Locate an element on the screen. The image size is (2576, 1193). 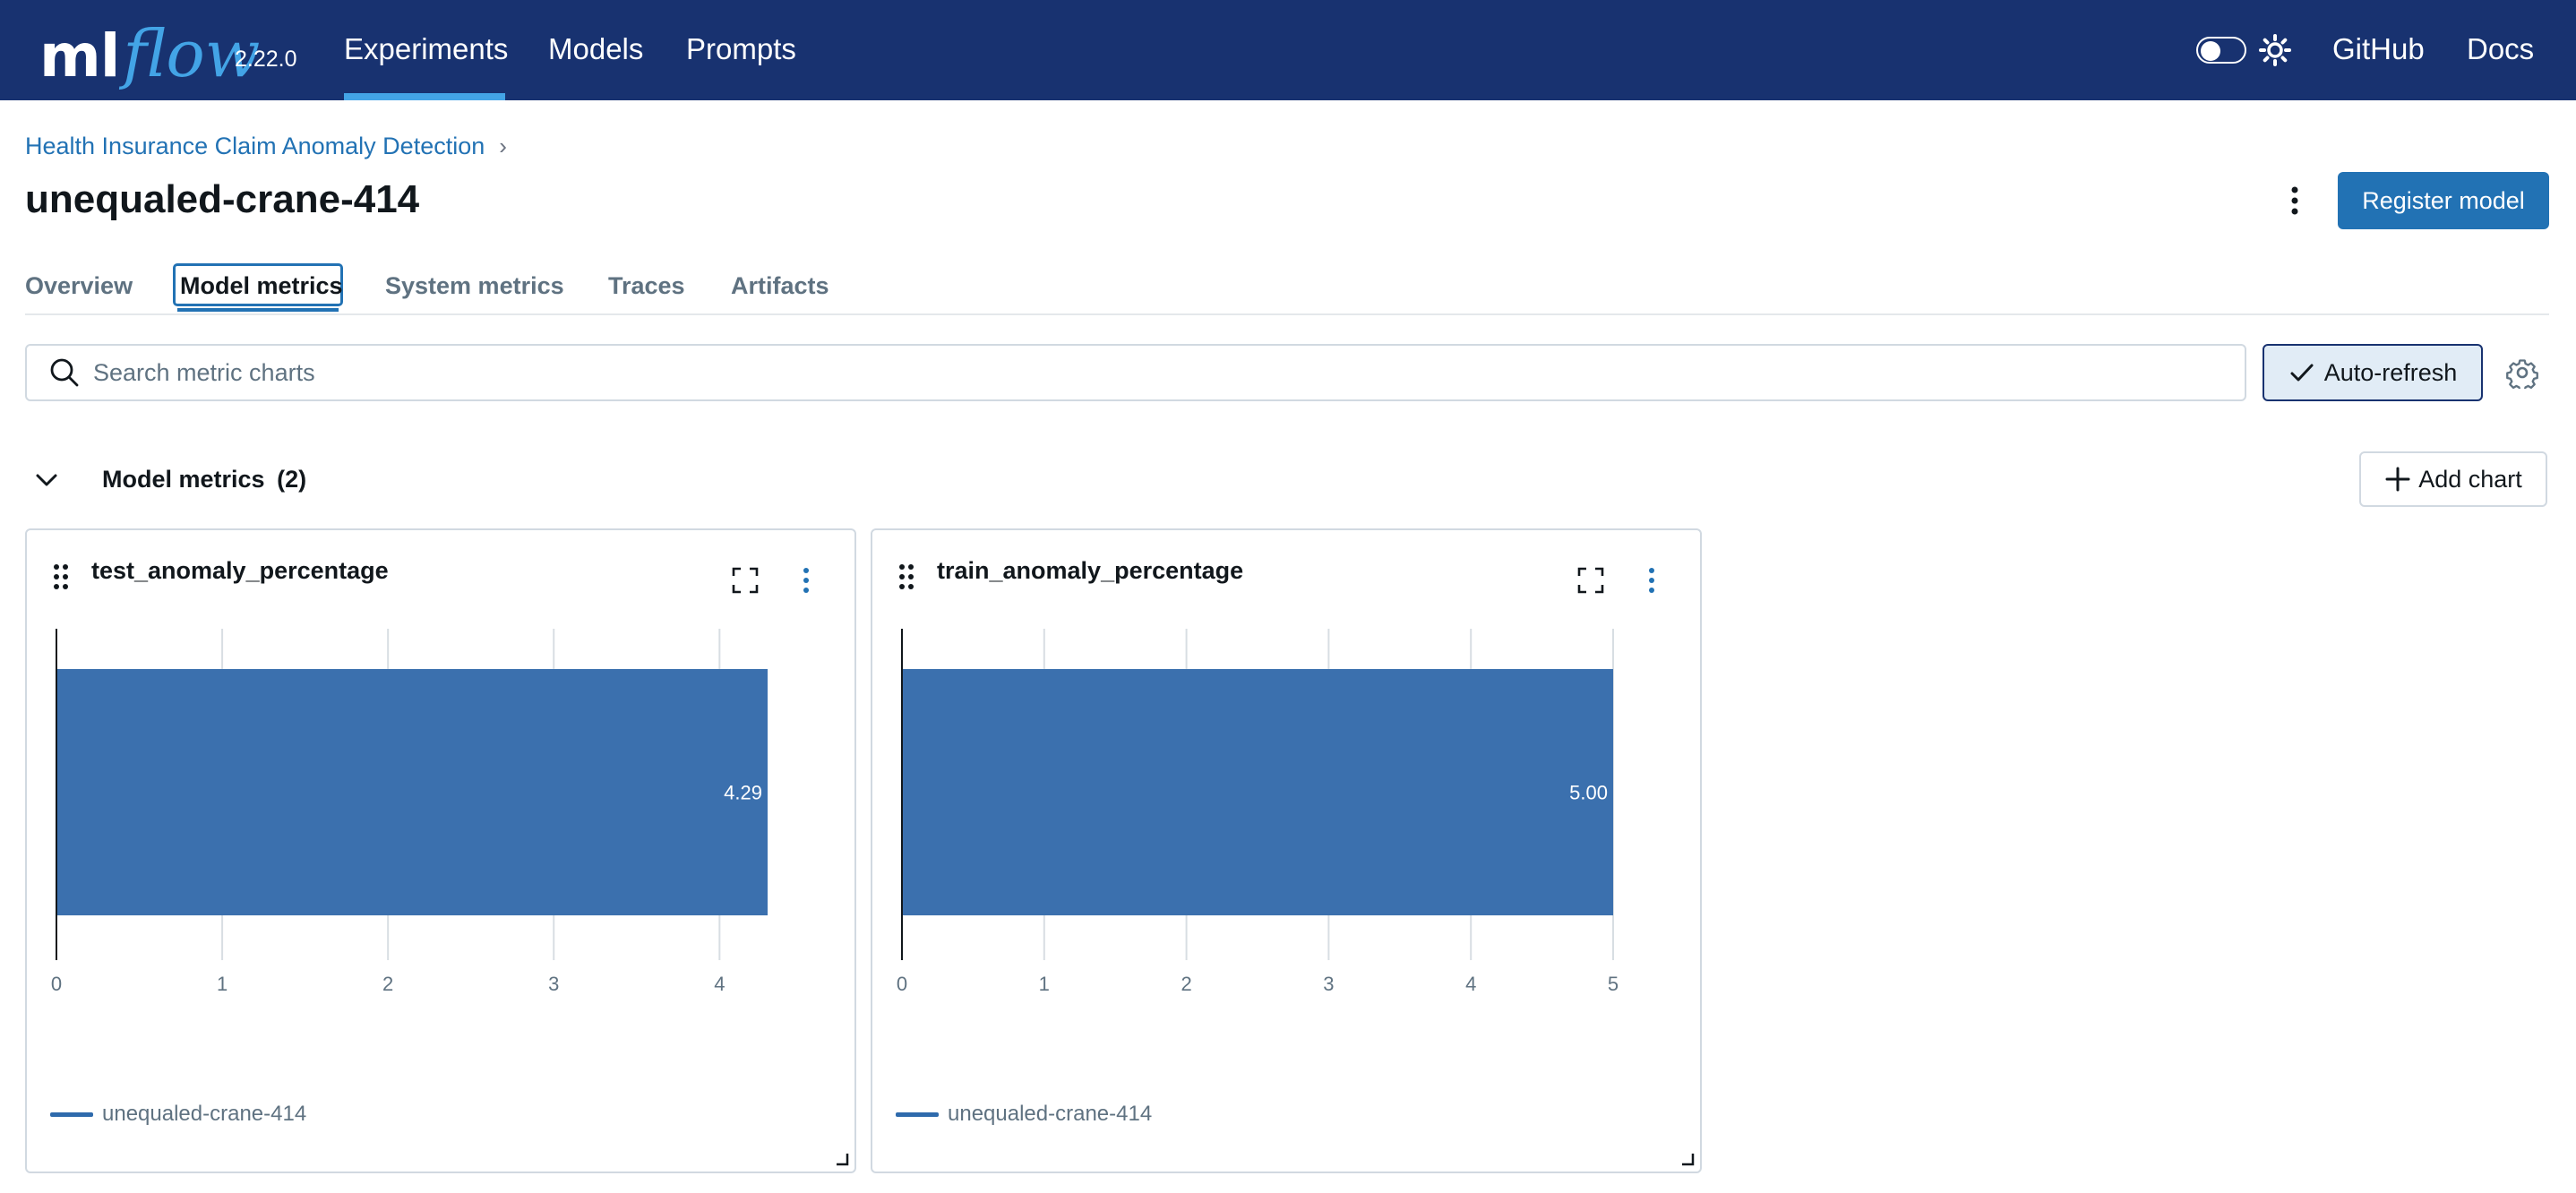
toggle-knob is located at coordinates (2210, 51).